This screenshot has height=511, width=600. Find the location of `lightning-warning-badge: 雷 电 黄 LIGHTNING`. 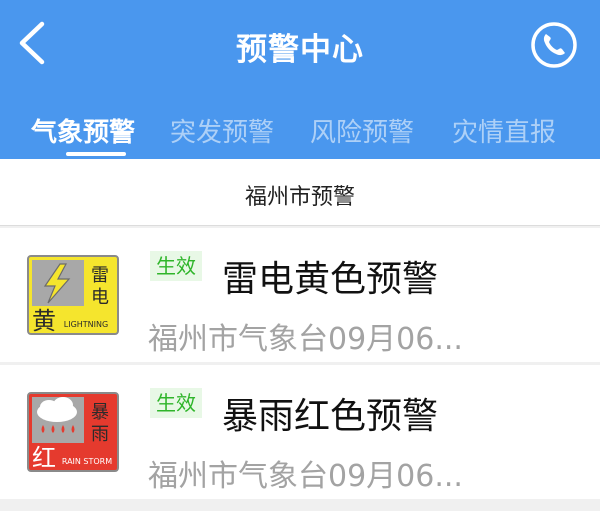

lightning-warning-badge: 雷 电 黄 LIGHTNING is located at coordinates (73, 295).